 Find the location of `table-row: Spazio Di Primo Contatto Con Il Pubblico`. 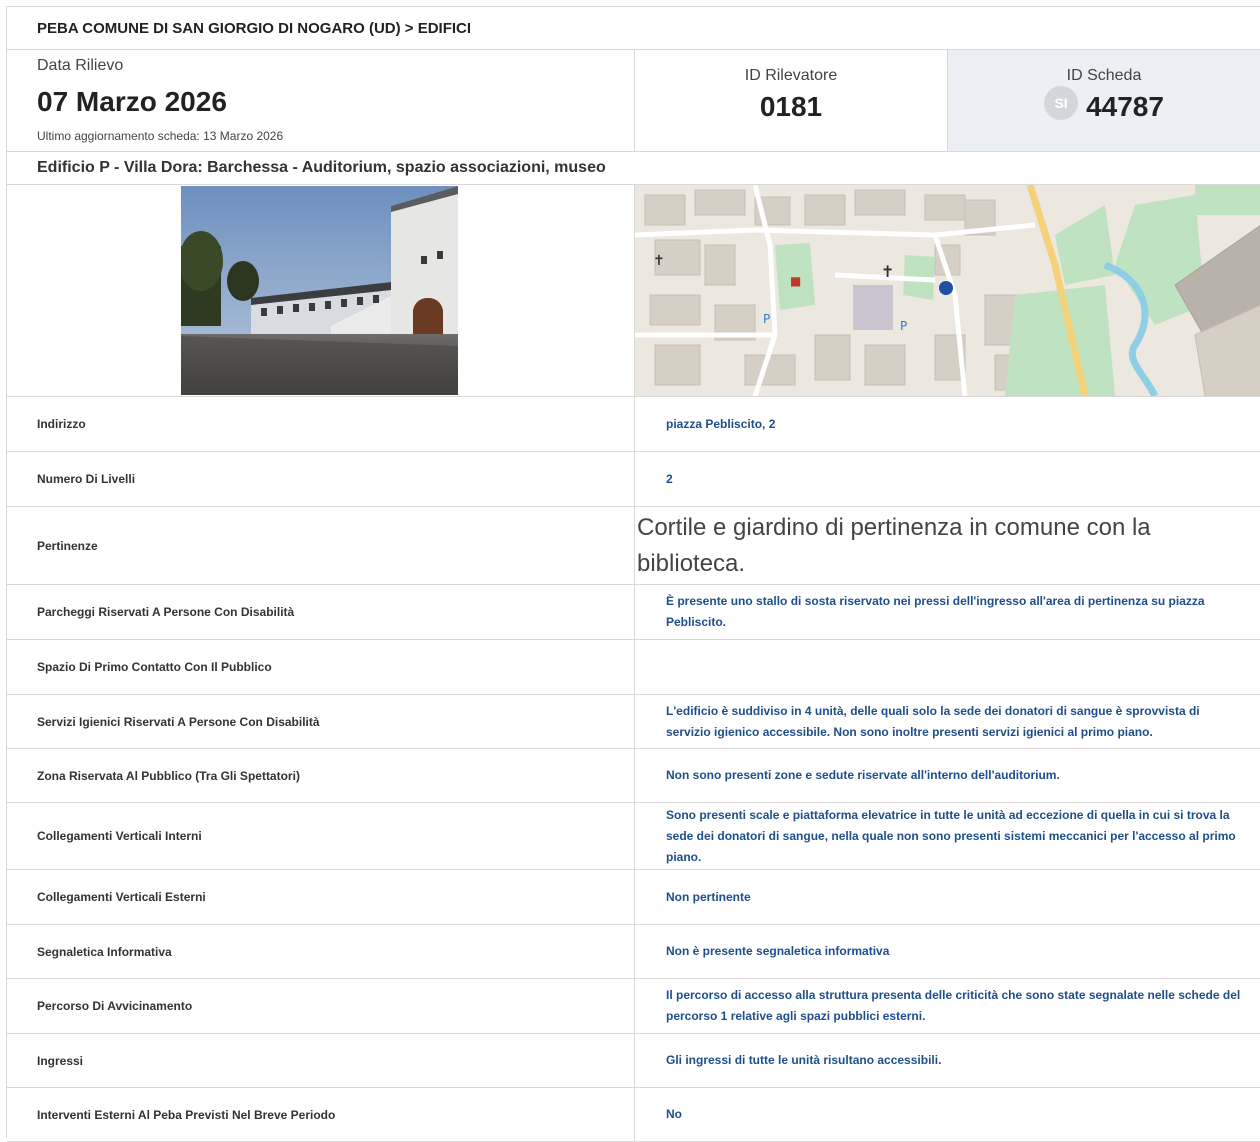

table-row: Spazio Di Primo Contatto Con Il Pubblico is located at coordinates (633, 667).